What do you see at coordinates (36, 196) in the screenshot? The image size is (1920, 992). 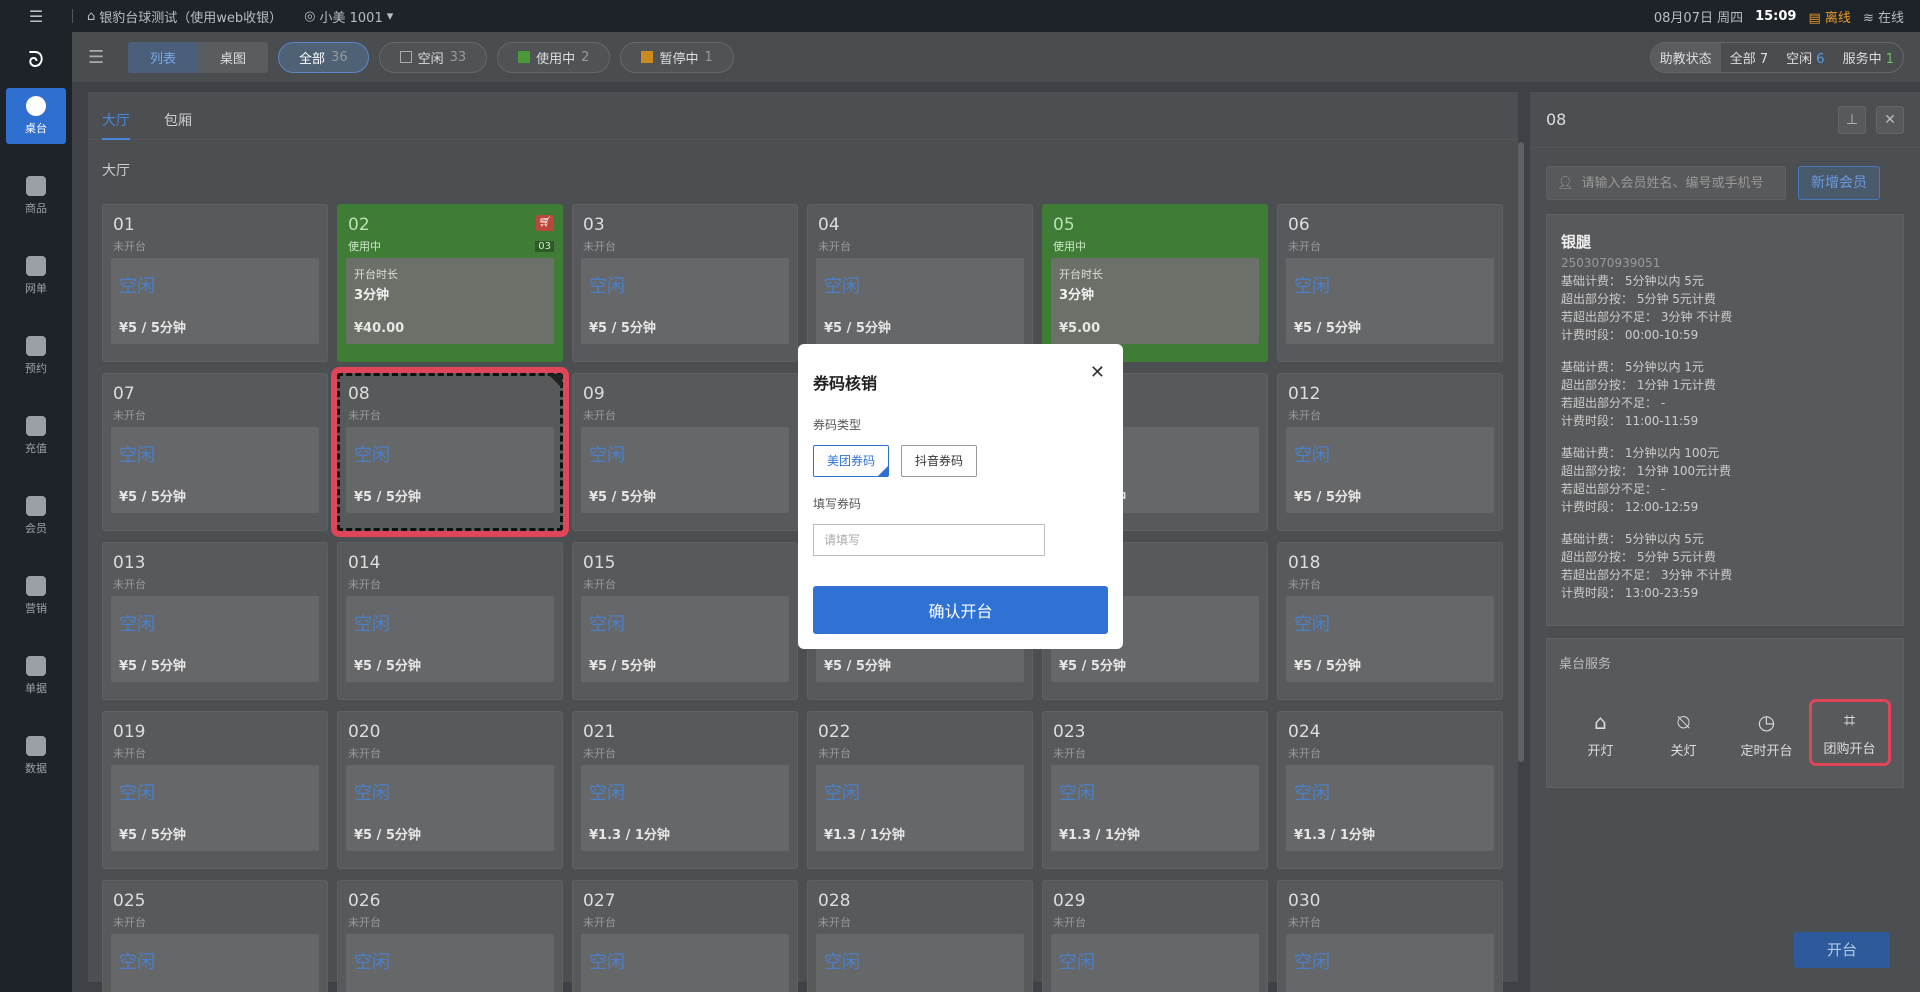 I see `sidebar-item-goods: 商品` at bounding box center [36, 196].